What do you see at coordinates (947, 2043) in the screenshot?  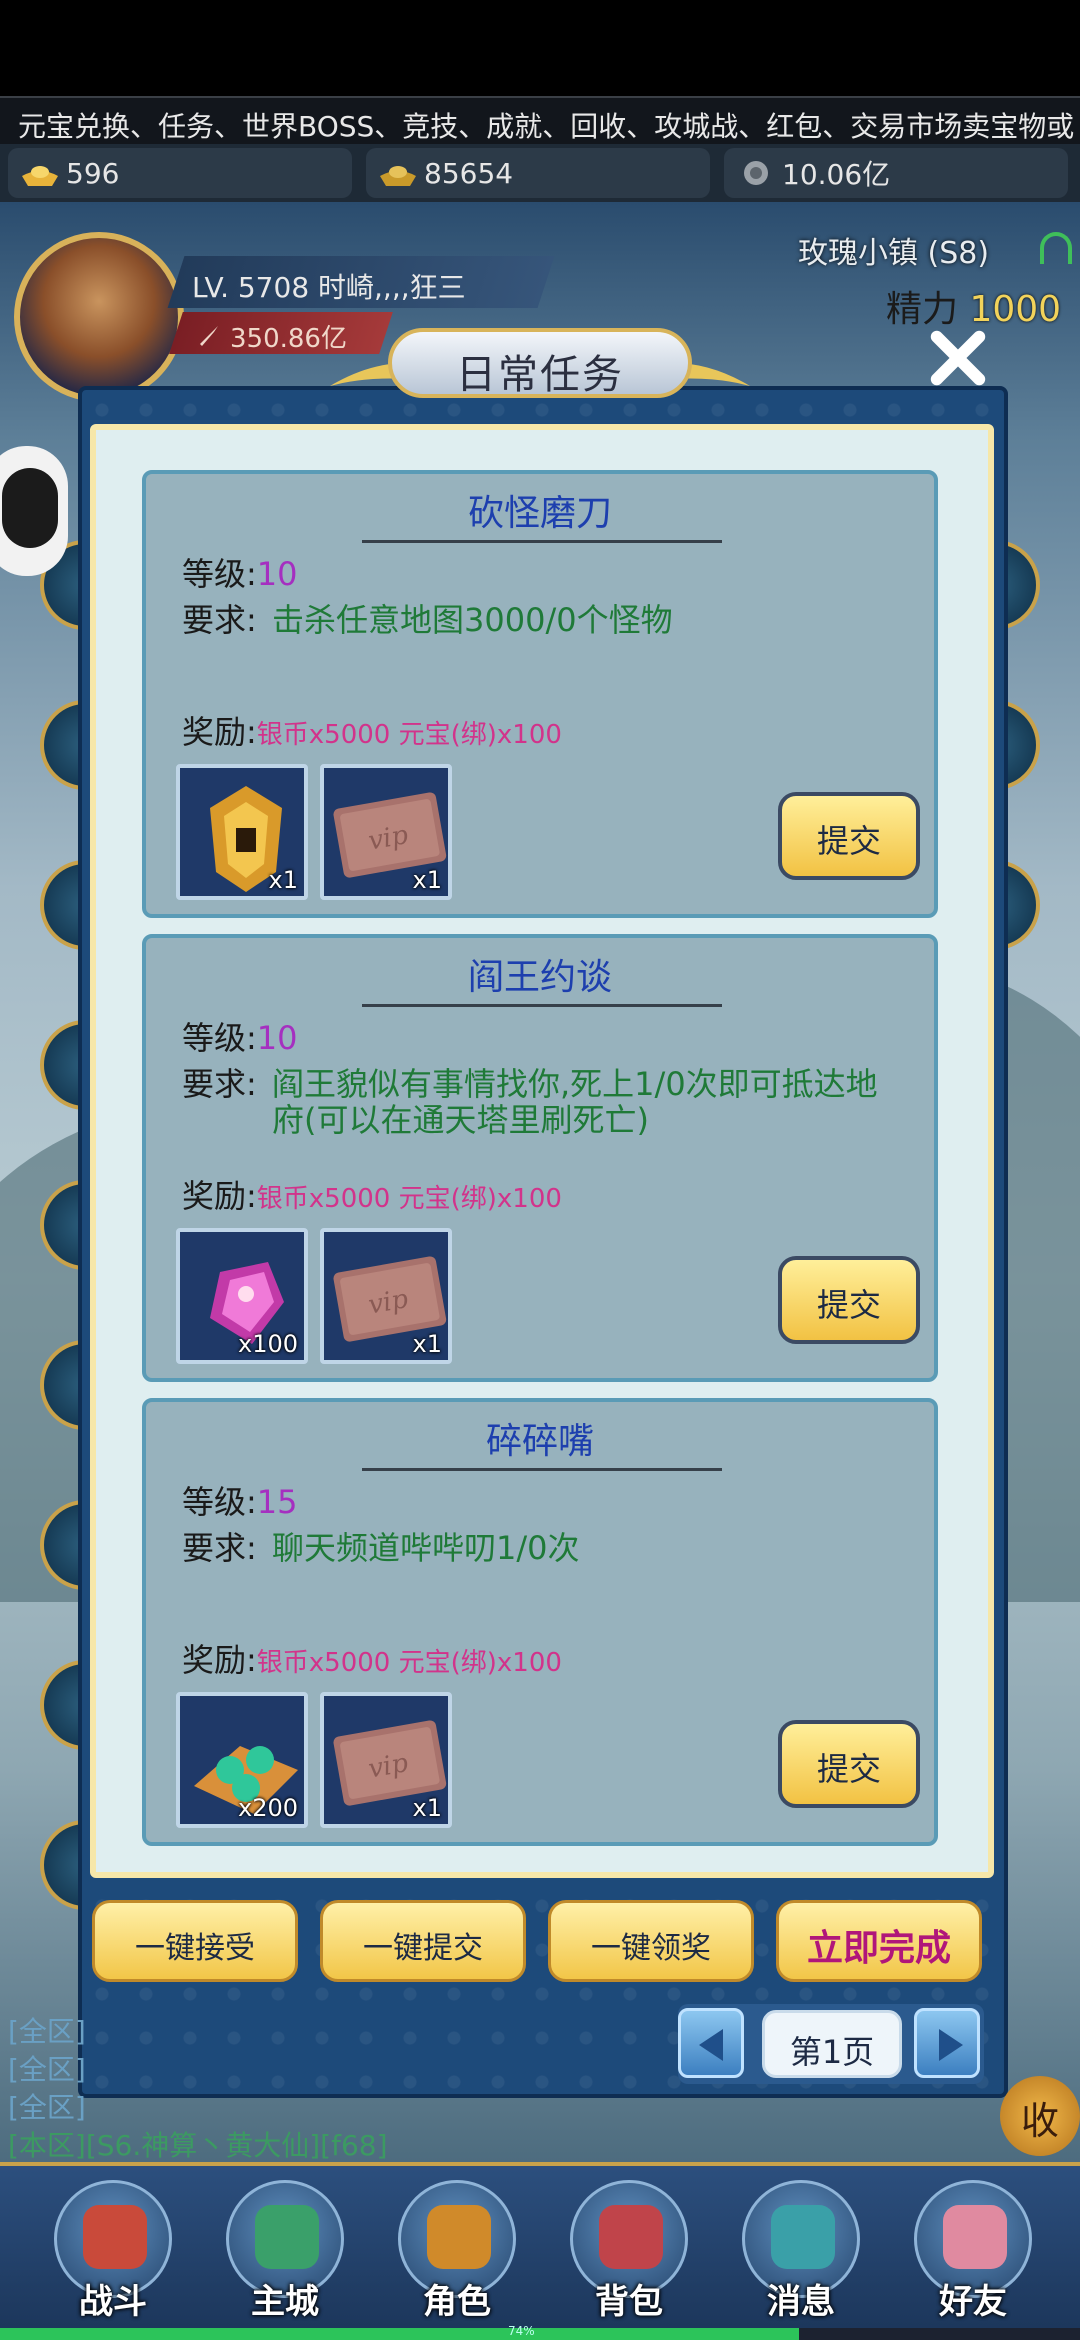 I see `next-page-icon` at bounding box center [947, 2043].